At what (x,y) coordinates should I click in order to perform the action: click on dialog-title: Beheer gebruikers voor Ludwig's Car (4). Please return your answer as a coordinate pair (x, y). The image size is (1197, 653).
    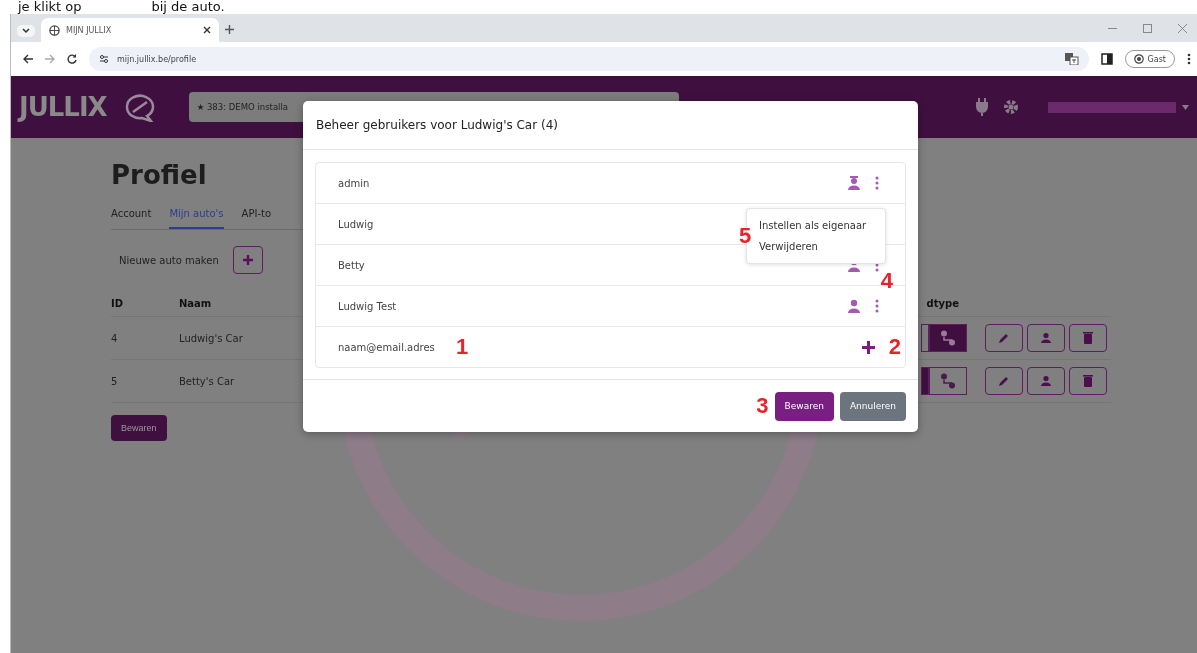
    Looking at the image, I should click on (610, 125).